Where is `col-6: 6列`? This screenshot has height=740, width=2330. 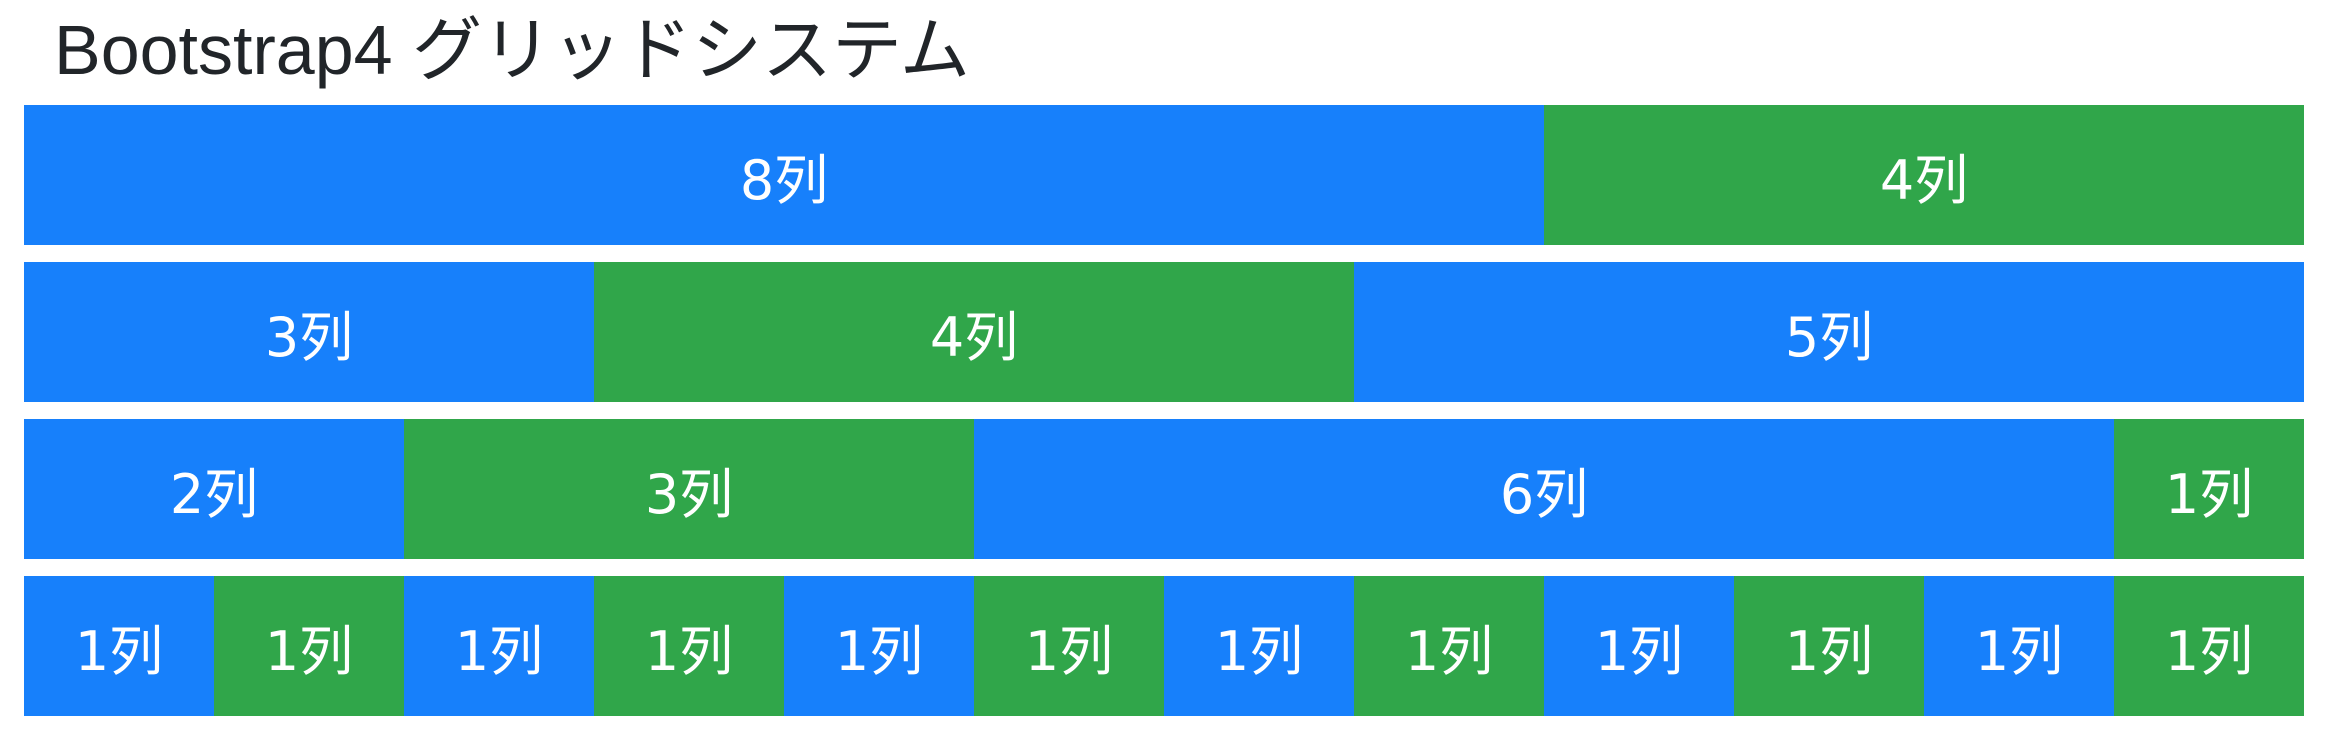 col-6: 6列 is located at coordinates (1544, 489).